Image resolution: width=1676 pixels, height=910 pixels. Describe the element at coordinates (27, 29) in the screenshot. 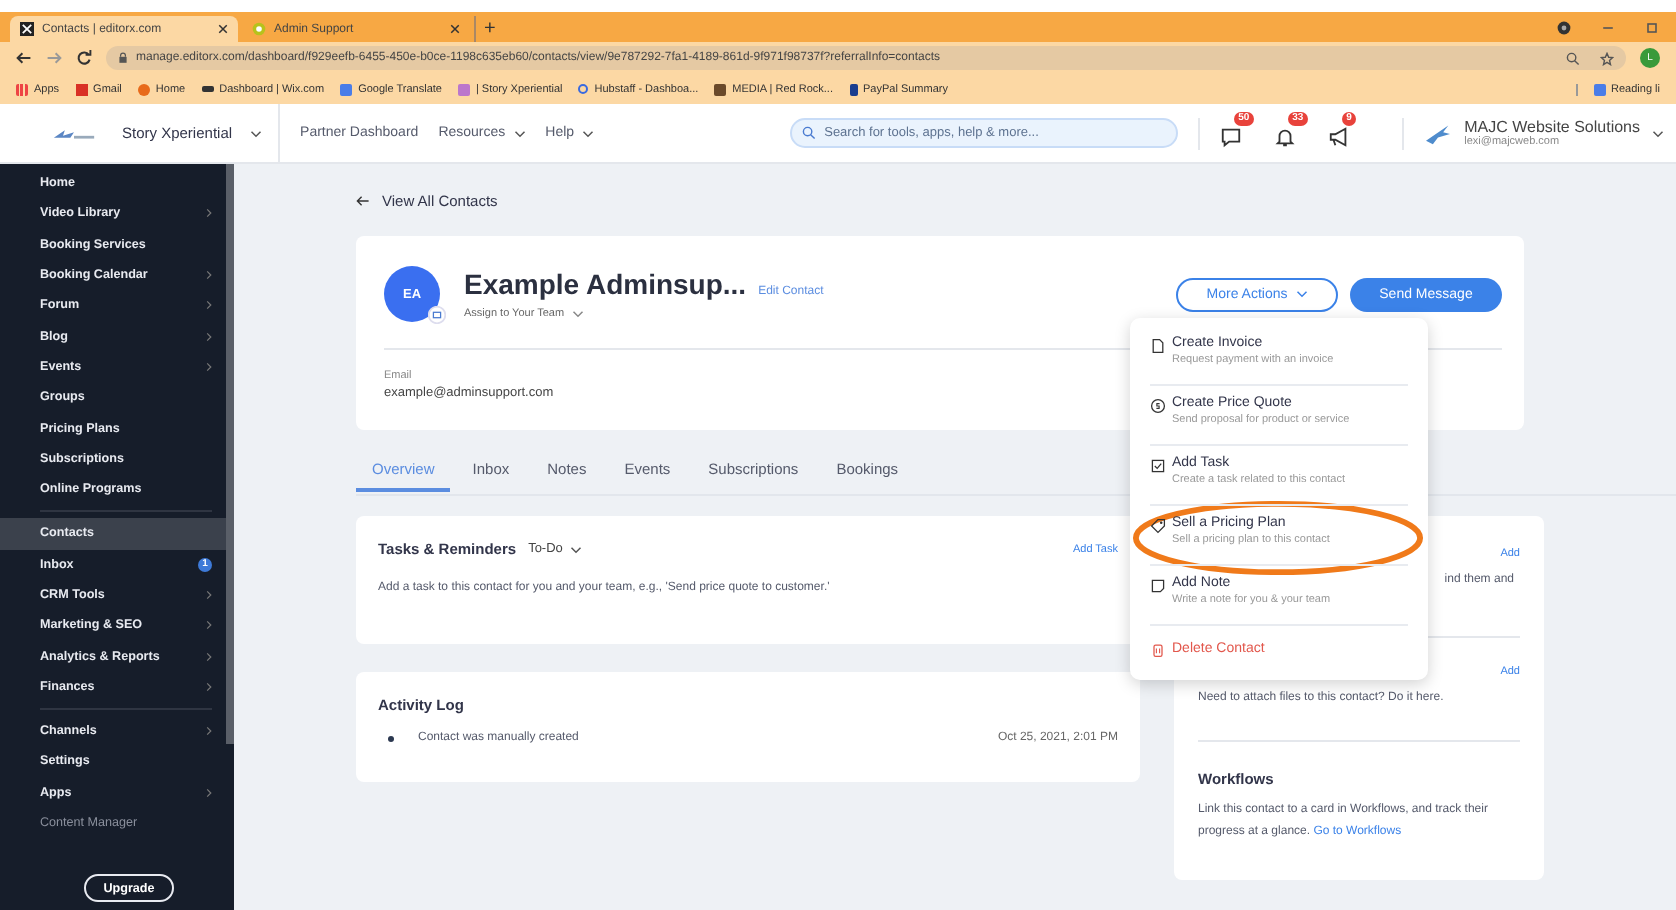

I see `x-logo-icon` at that location.